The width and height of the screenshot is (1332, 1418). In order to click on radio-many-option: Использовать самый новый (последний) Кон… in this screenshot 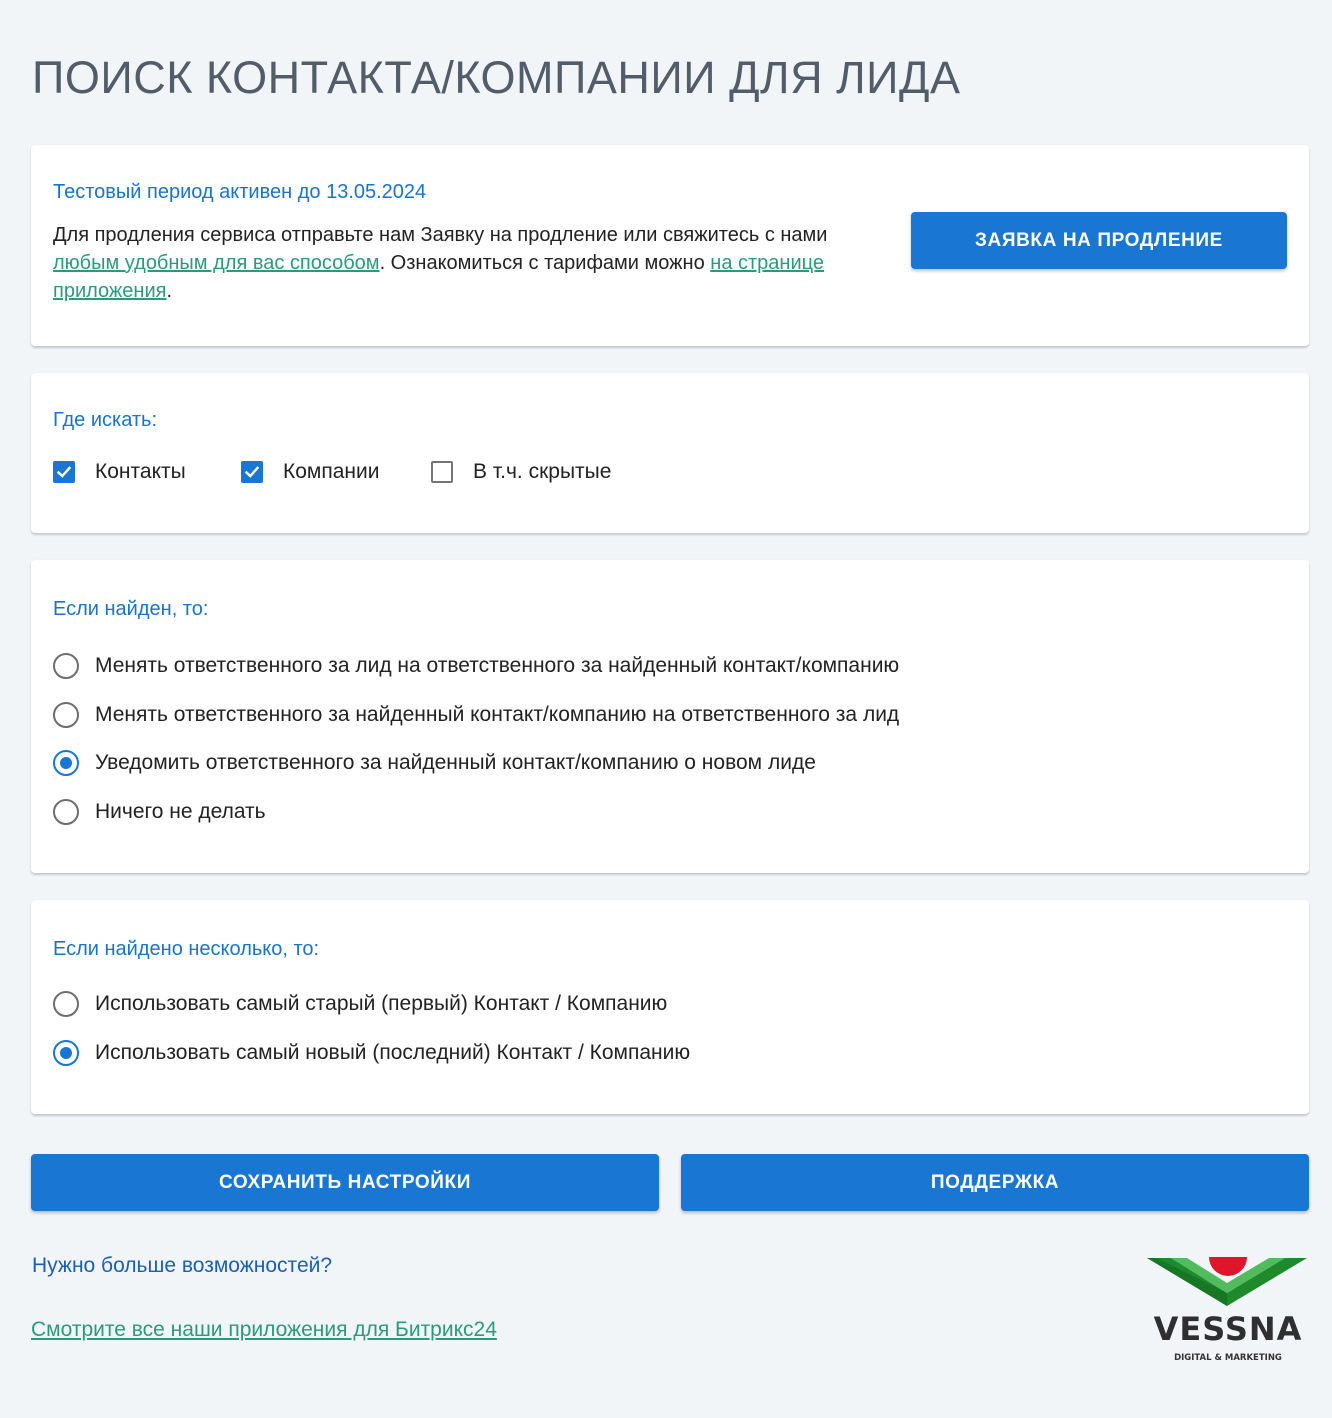, I will do `click(371, 1053)`.